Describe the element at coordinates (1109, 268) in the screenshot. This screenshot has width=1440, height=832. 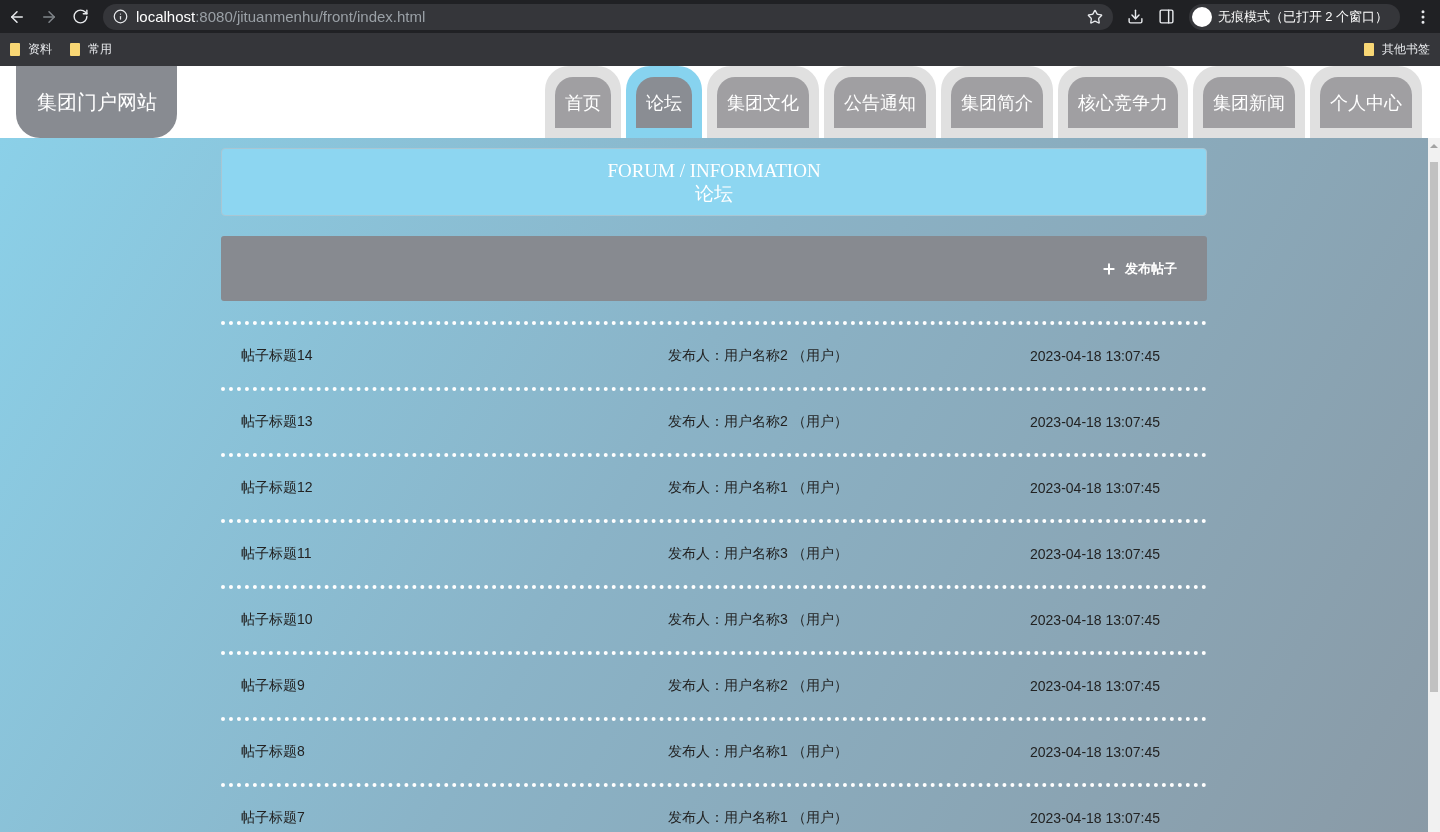
I see `plus-icon` at that location.